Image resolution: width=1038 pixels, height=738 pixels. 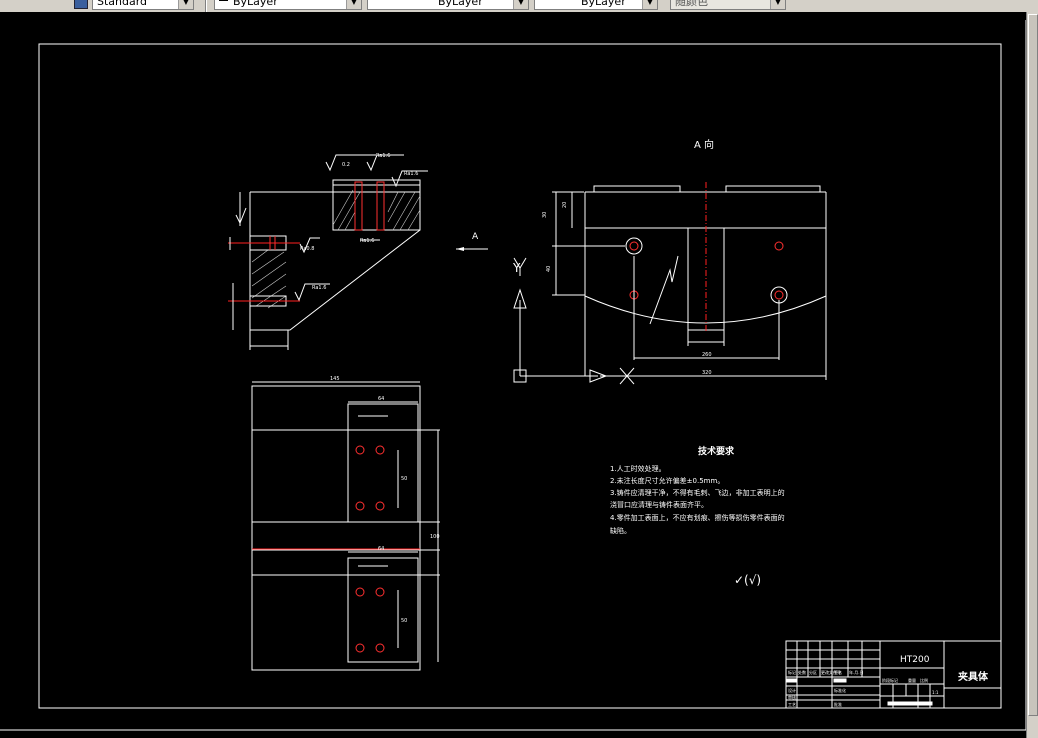 What do you see at coordinates (792, 690) in the screenshot?
I see `titleblock-label: 设计` at bounding box center [792, 690].